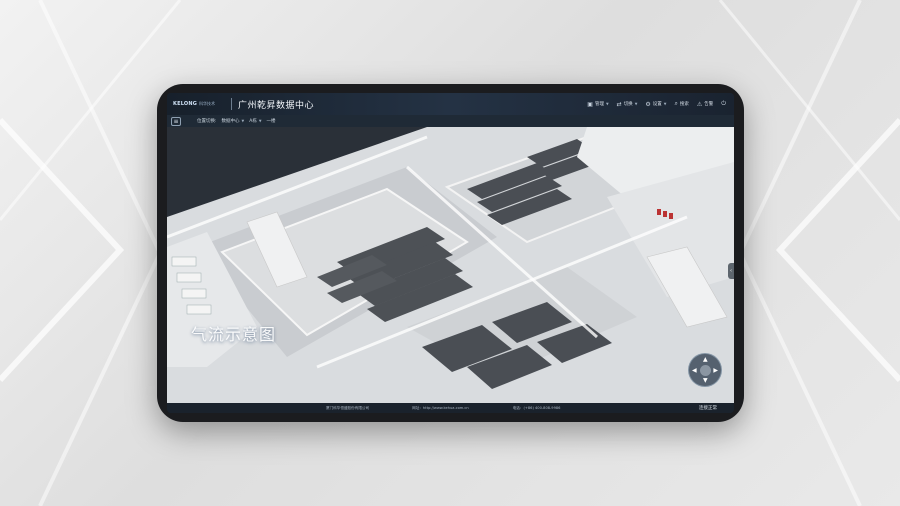 This screenshot has width=900, height=506. I want to click on logo-subtext: 科华技术, so click(207, 103).